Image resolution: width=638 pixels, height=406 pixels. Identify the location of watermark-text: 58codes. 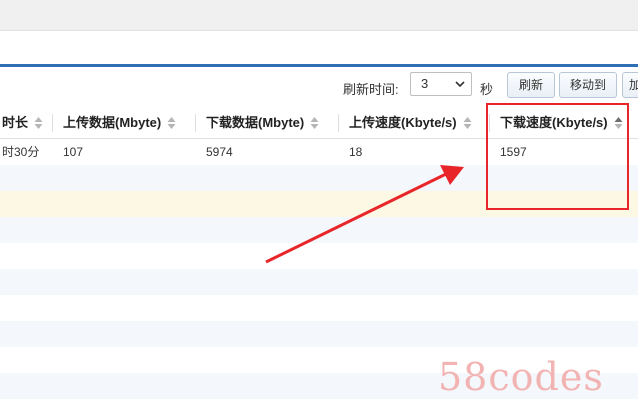
(521, 377).